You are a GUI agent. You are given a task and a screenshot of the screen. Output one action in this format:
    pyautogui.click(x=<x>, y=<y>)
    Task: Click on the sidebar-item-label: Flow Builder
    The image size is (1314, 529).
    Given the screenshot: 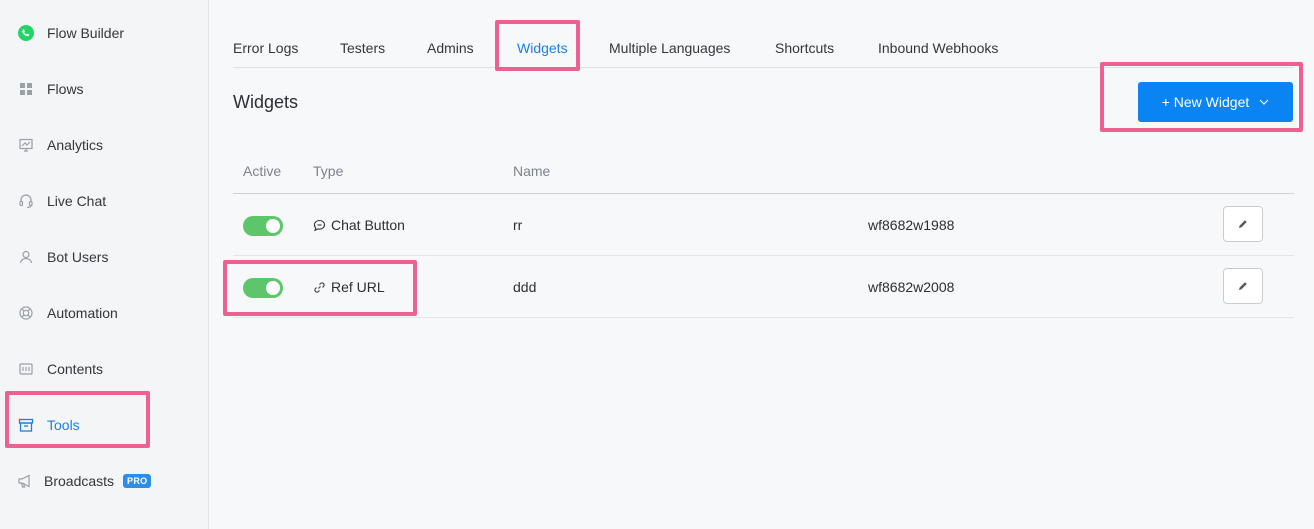 What is the action you would take?
    pyautogui.click(x=86, y=33)
    